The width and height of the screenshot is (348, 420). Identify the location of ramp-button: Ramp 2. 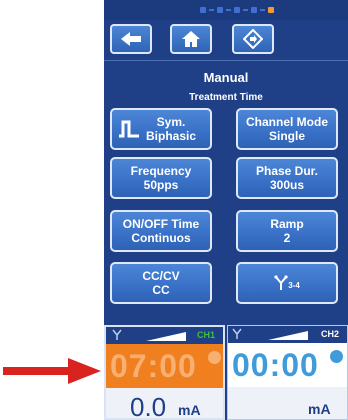
(287, 231).